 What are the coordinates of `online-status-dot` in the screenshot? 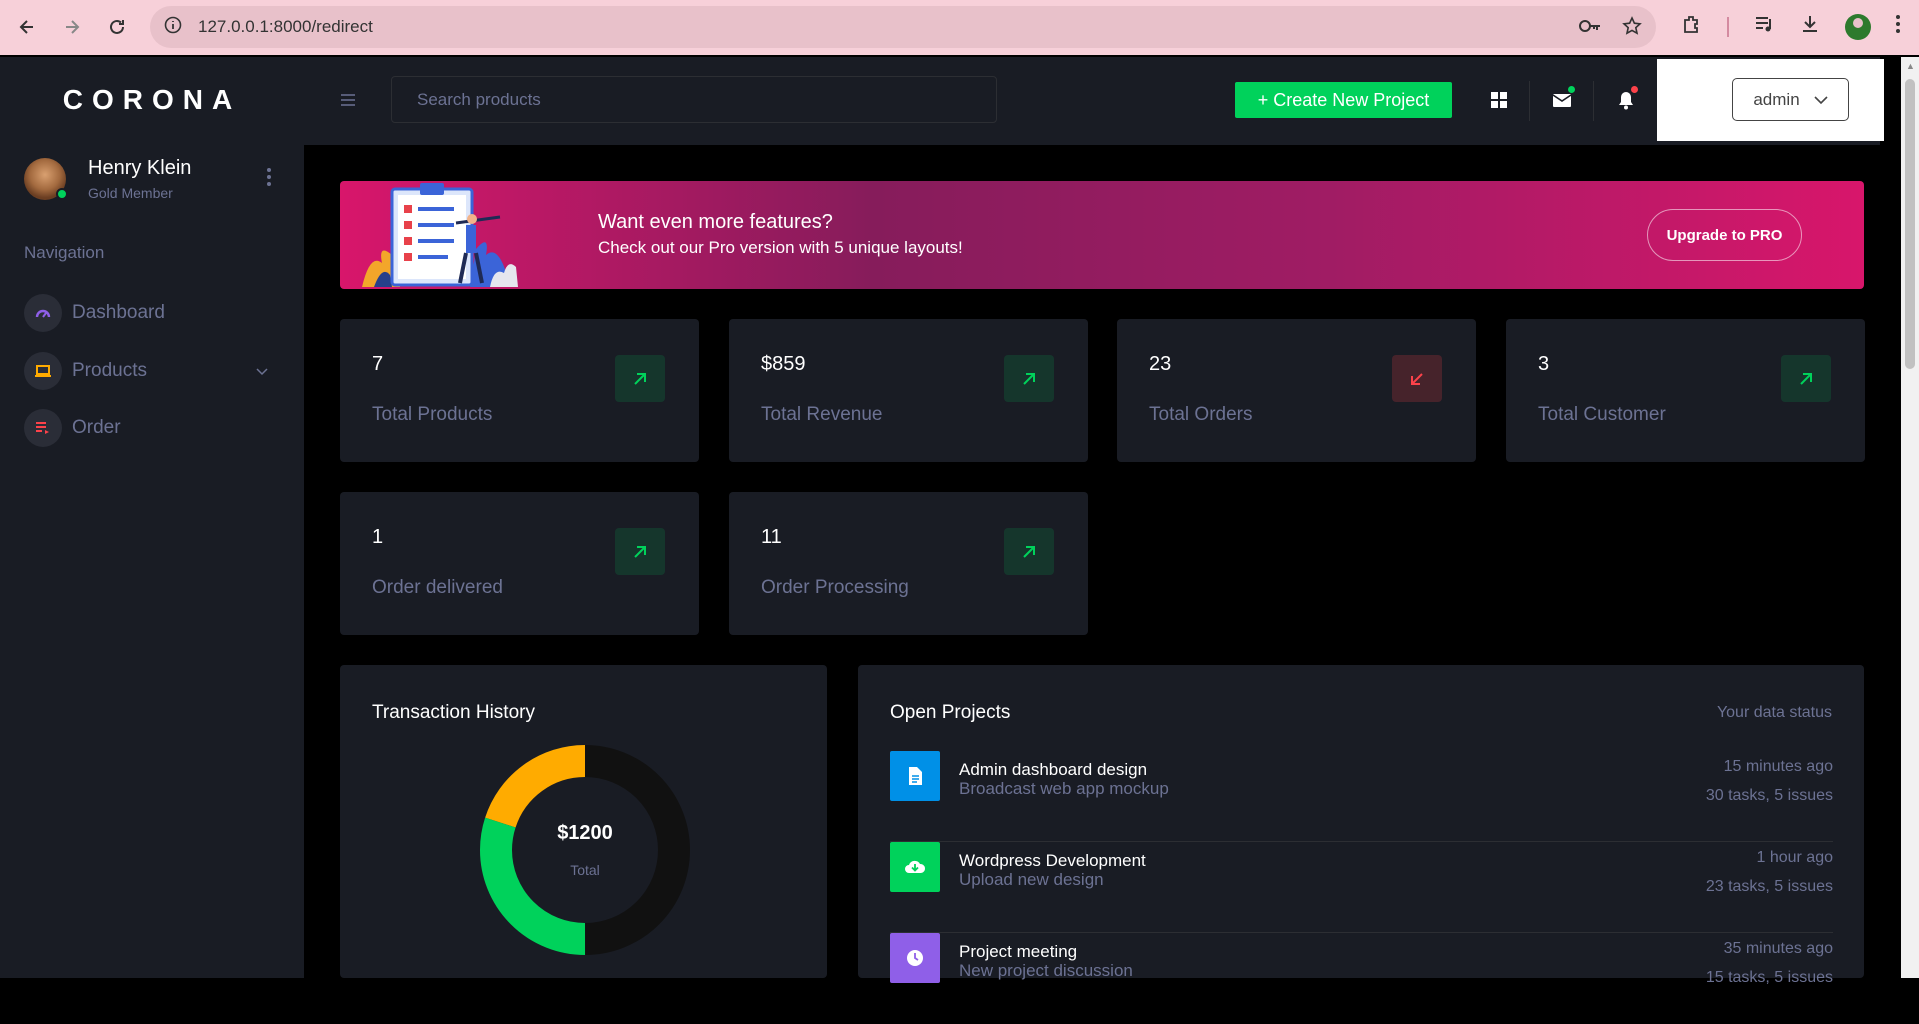 It's located at (62, 194).